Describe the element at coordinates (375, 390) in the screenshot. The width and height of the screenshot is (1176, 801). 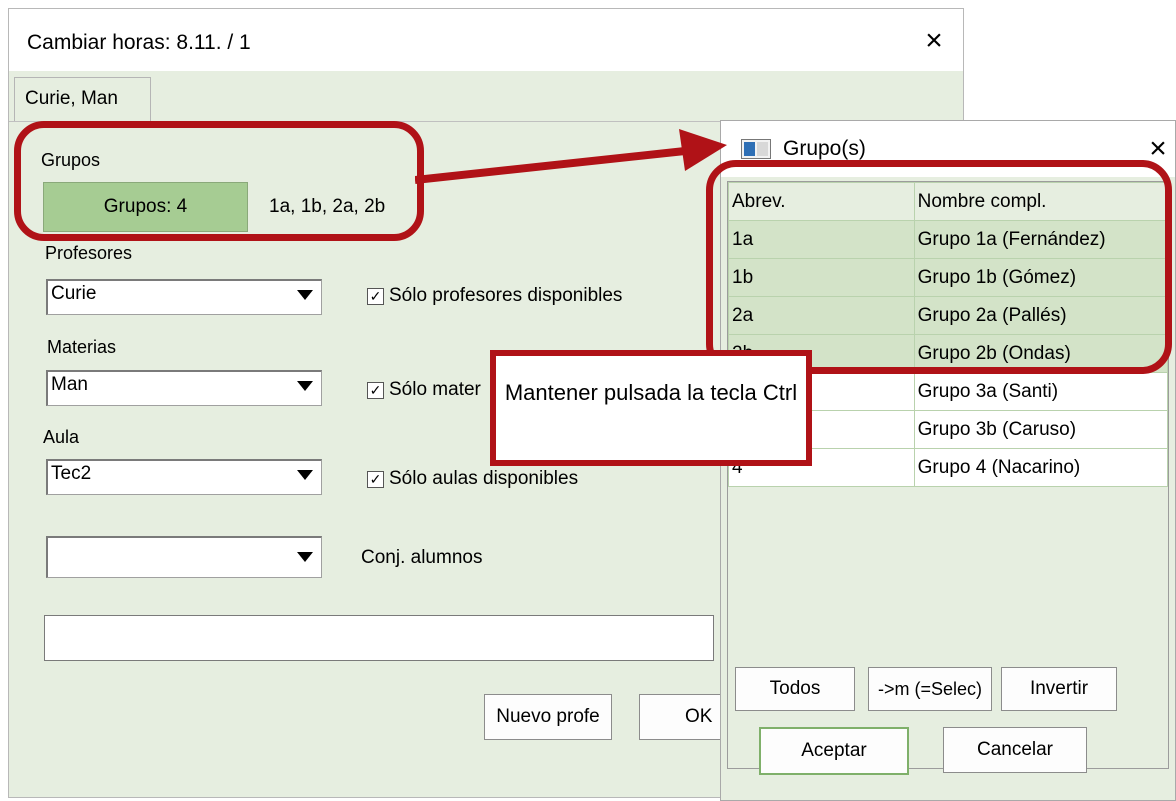
I see `materias-checkbox: ✓` at that location.